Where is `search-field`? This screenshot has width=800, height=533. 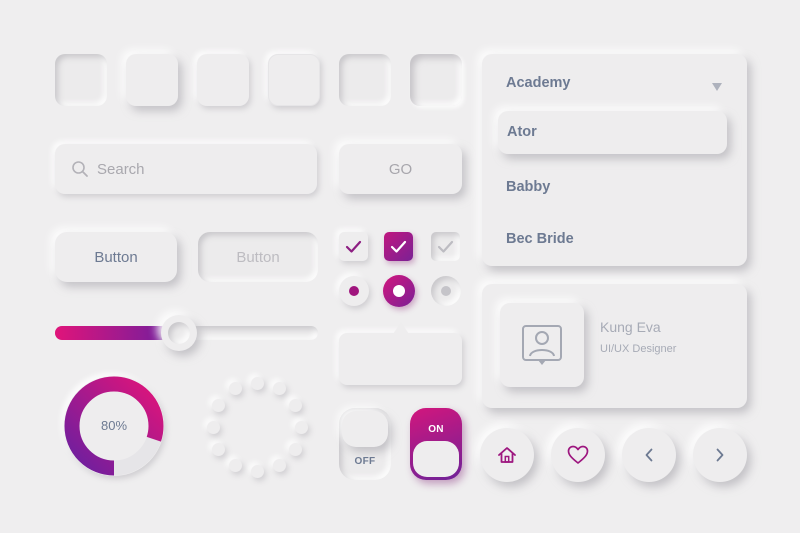
search-field is located at coordinates (186, 169).